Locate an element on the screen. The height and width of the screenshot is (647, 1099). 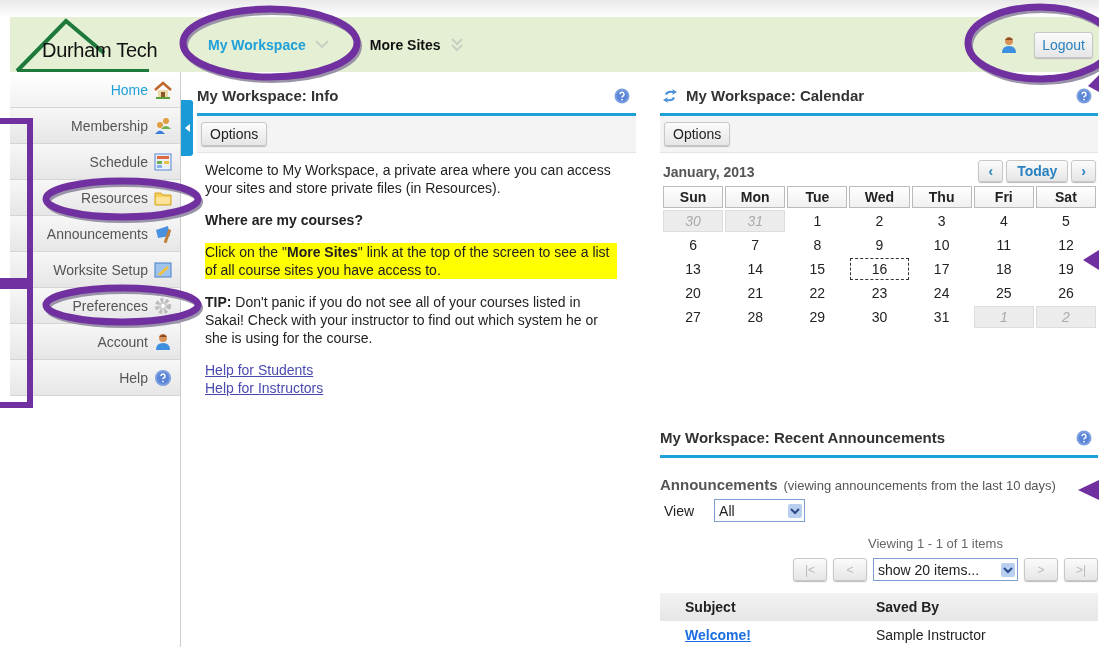
day-cell: 29 is located at coordinates (817, 317).